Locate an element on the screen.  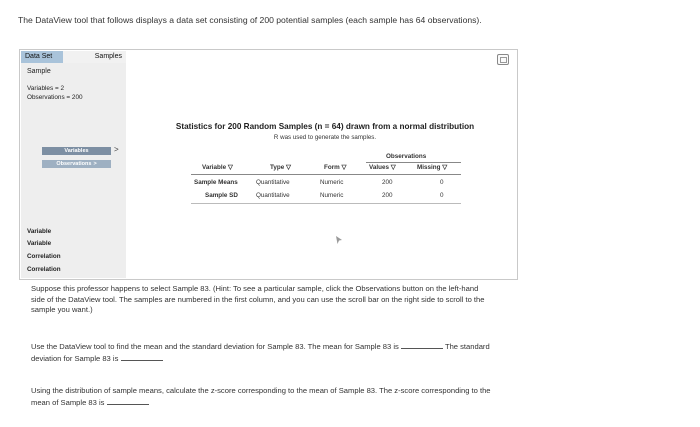
column-header-variable: Variable ▽ is located at coordinates (217, 167).